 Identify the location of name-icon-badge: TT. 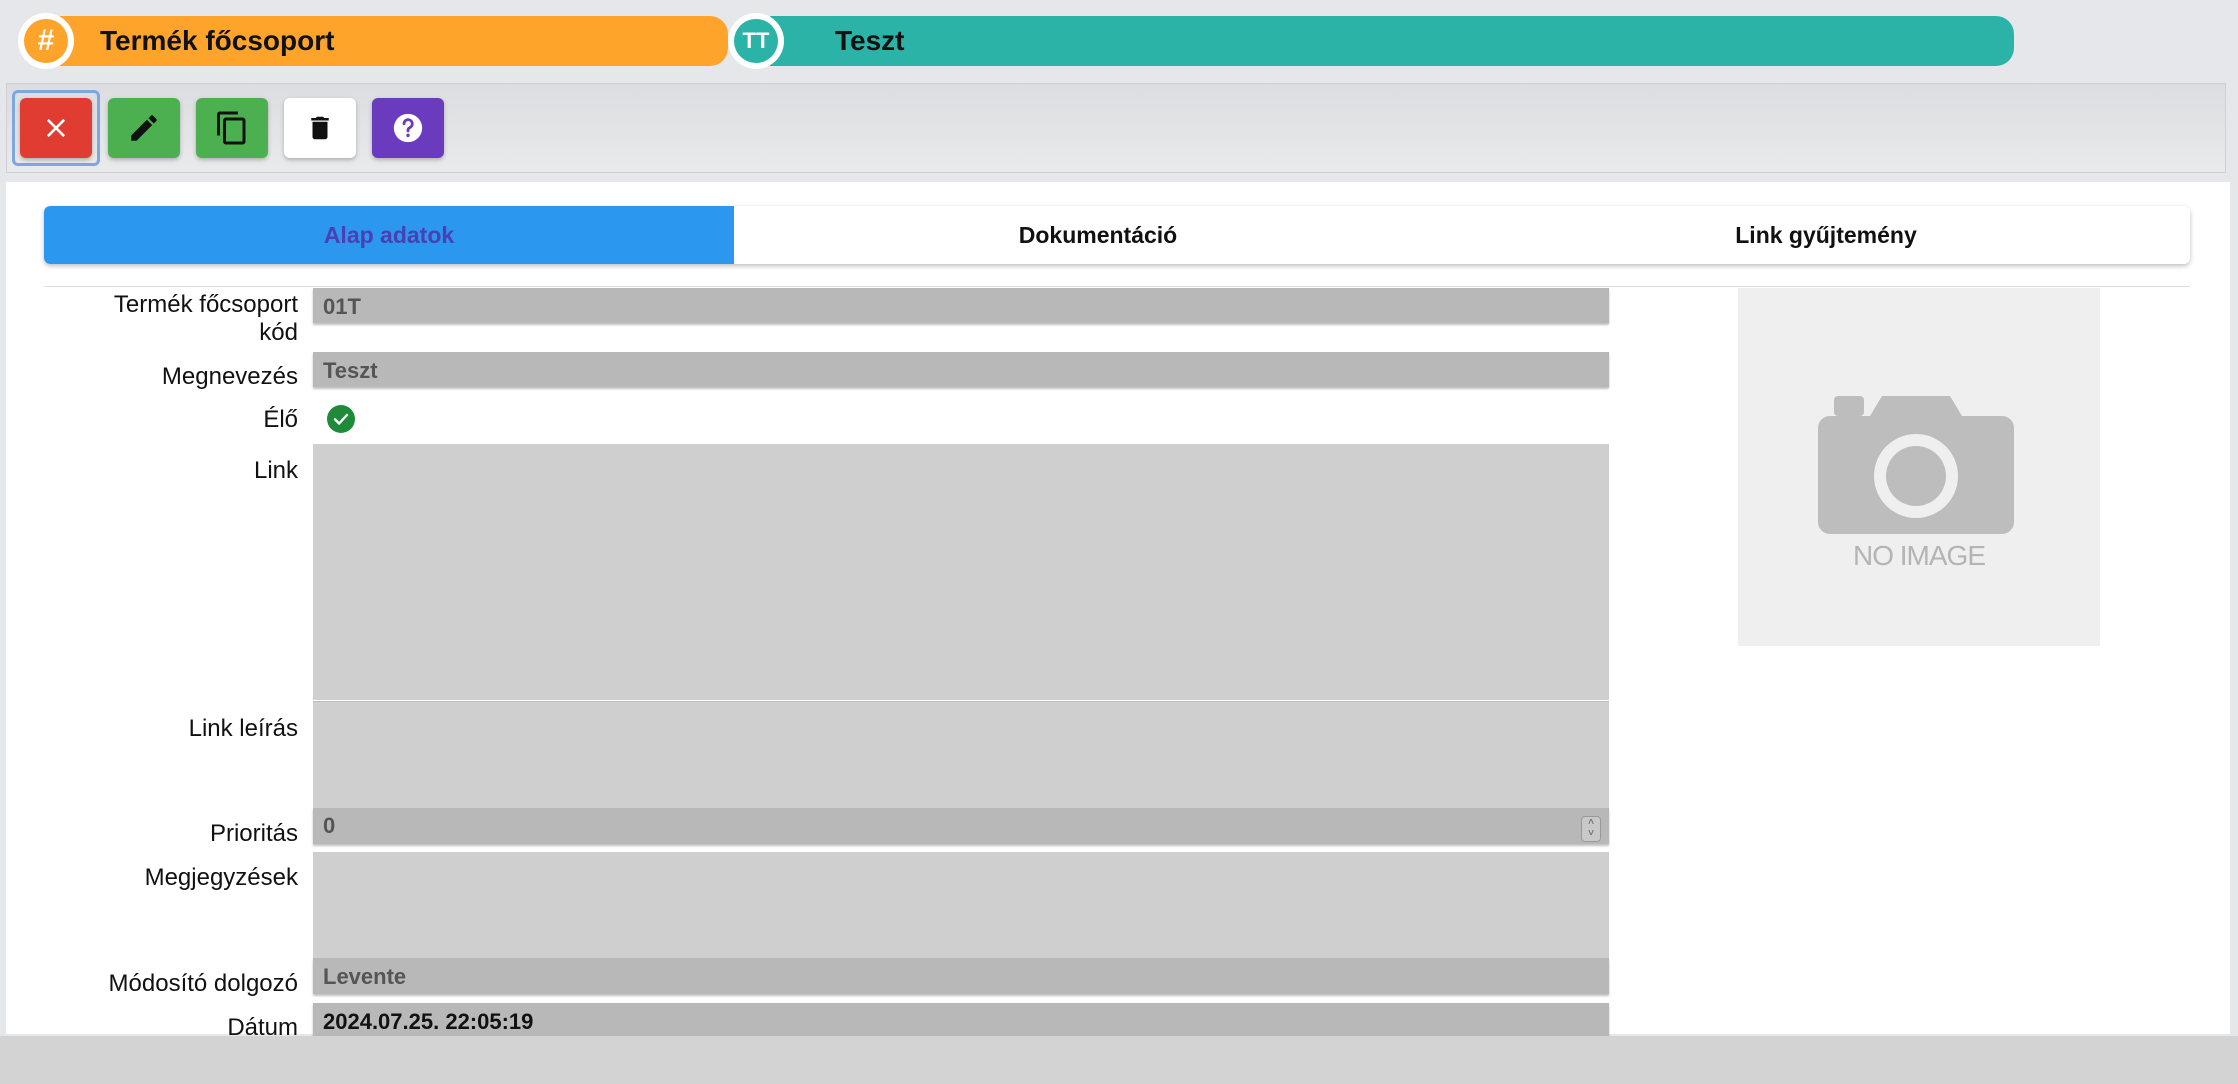
(756, 41).